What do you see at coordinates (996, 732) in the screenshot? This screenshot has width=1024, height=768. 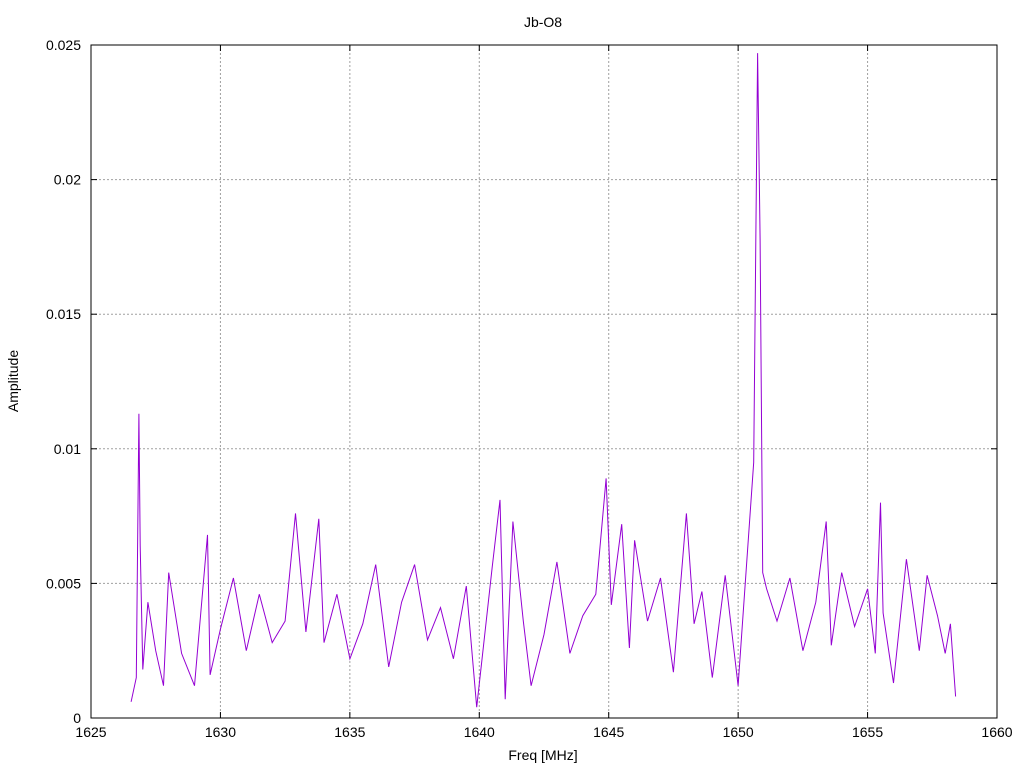 I see `x-tick-label: 1660` at bounding box center [996, 732].